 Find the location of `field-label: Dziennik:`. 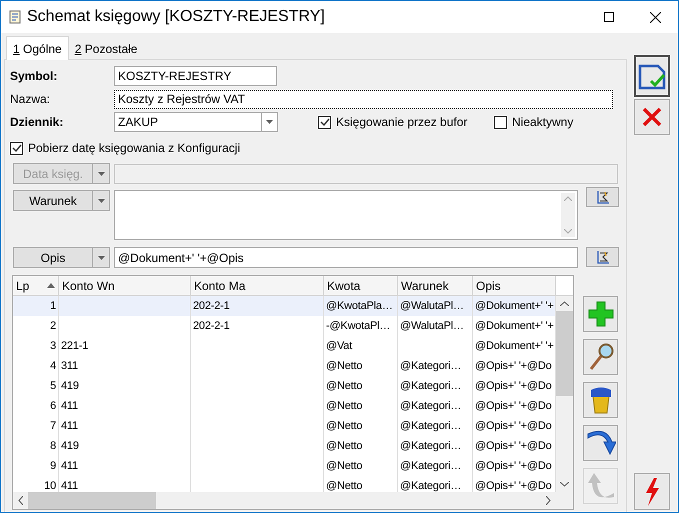

field-label: Dziennik: is located at coordinates (37, 122).